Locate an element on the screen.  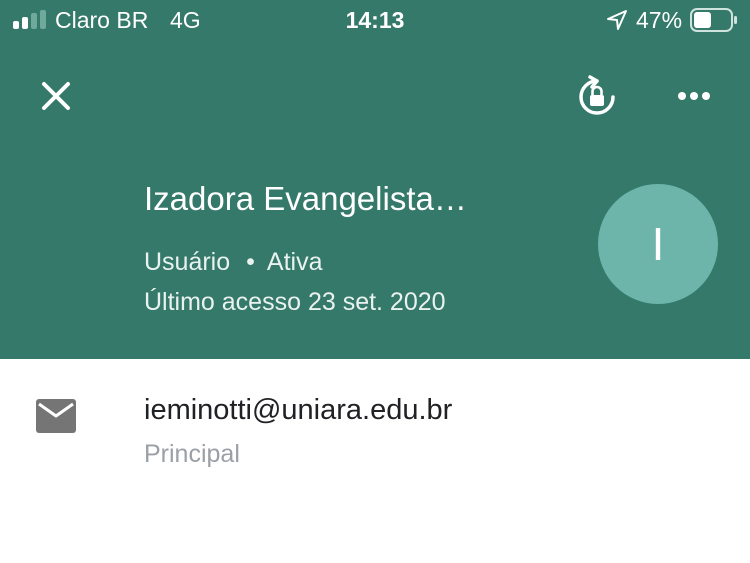
last-access-text: Último acesso 23 set. 2020 is located at coordinates (295, 302).